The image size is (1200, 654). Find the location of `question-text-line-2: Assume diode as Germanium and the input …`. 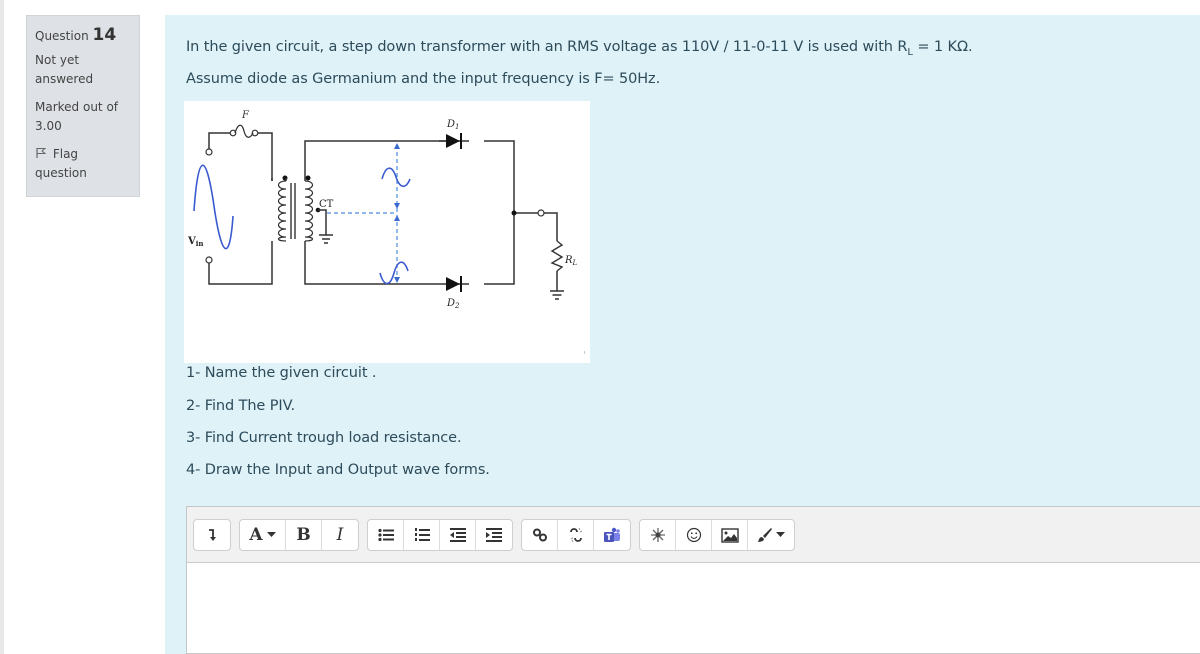

question-text-line-2: Assume diode as Germanium and the input … is located at coordinates (423, 79).